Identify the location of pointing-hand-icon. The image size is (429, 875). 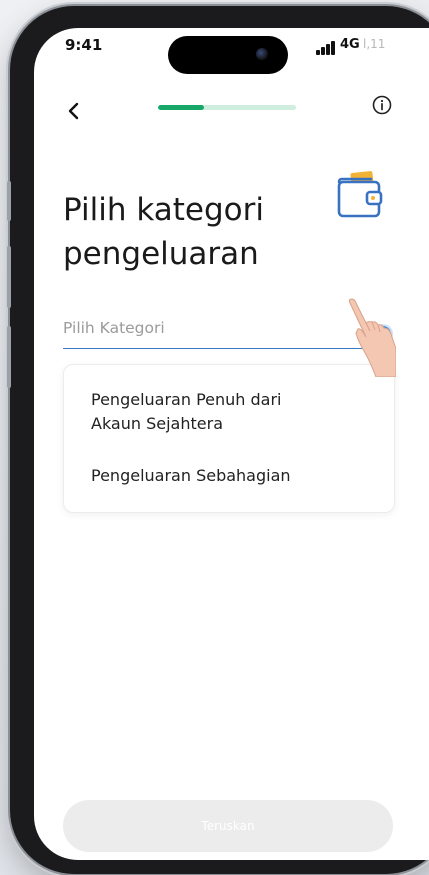
(372, 337).